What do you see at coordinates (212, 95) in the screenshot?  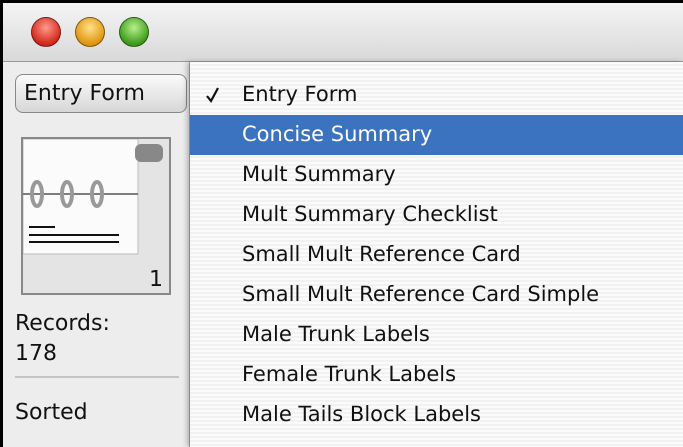 I see `checkmark-icon` at bounding box center [212, 95].